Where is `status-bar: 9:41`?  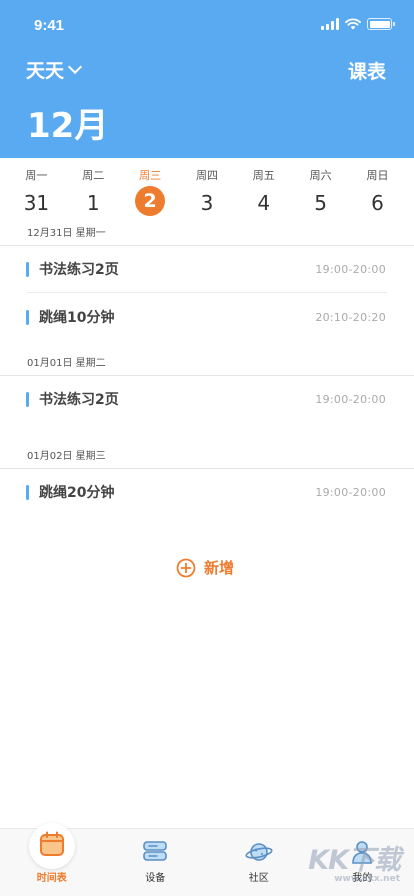
status-bar: 9:41 is located at coordinates (207, 22).